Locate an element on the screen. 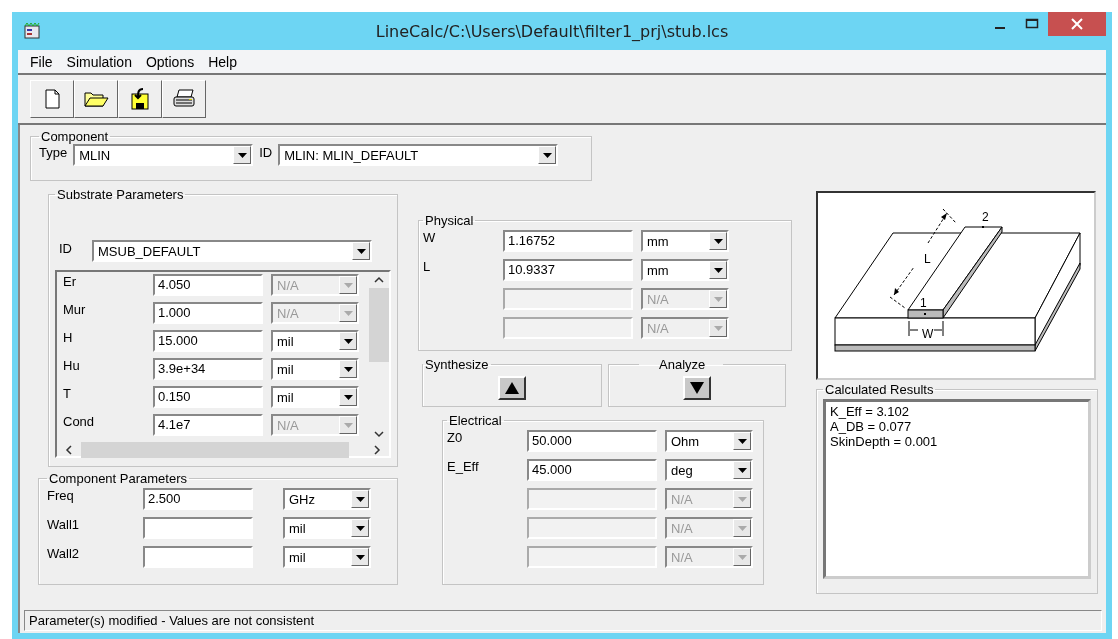  open-folder-button is located at coordinates (96, 99).